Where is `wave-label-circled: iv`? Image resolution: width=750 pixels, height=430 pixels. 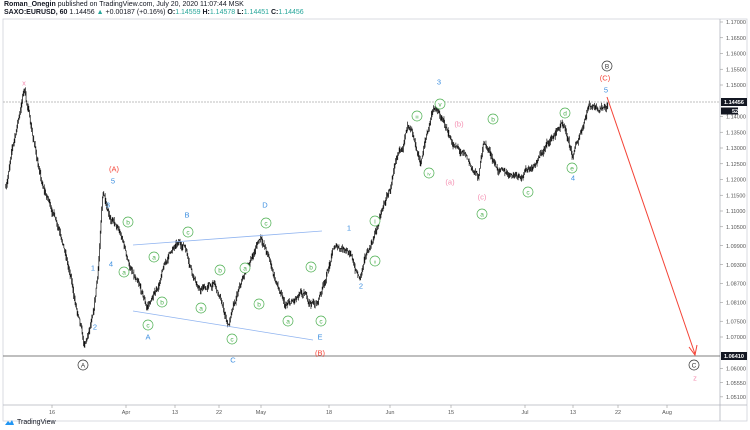 wave-label-circled: iv is located at coordinates (429, 173).